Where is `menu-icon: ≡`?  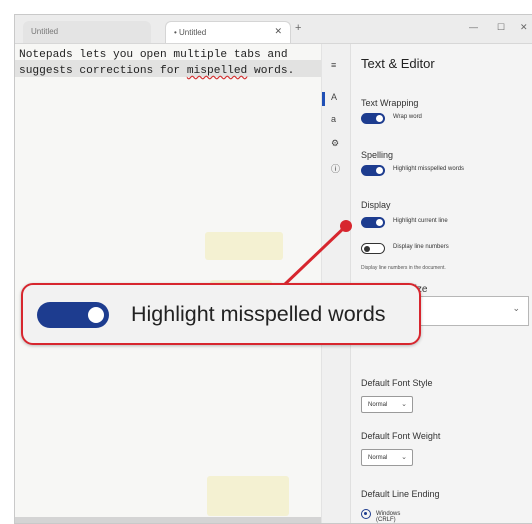 menu-icon: ≡ is located at coordinates (333, 65).